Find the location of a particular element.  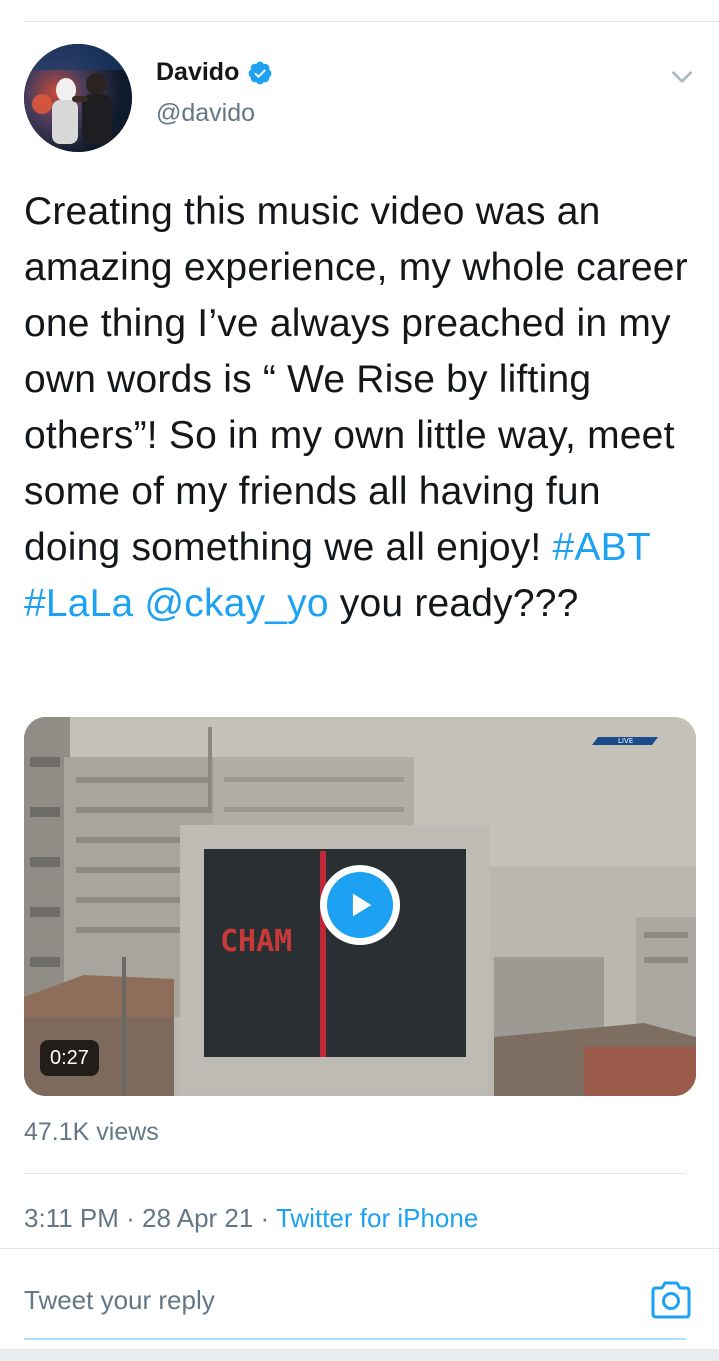

play-button is located at coordinates (360, 905).